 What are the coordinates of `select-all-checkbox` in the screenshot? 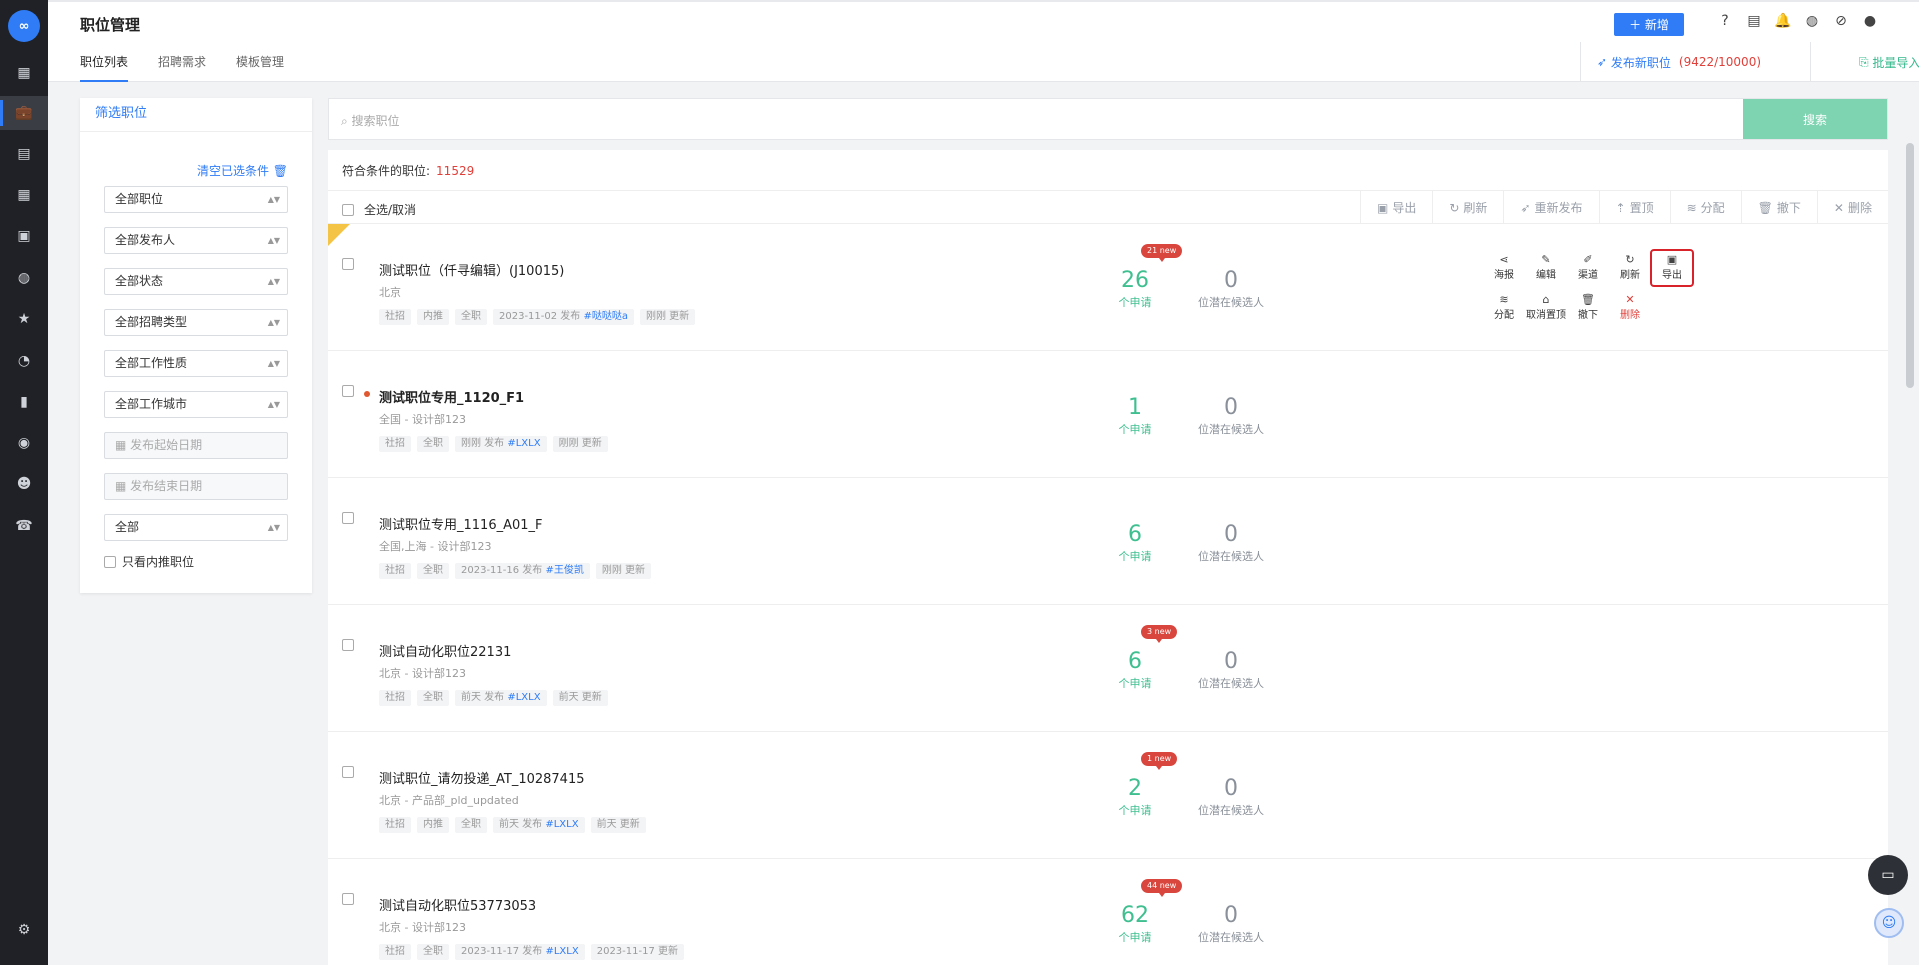 It's located at (348, 209).